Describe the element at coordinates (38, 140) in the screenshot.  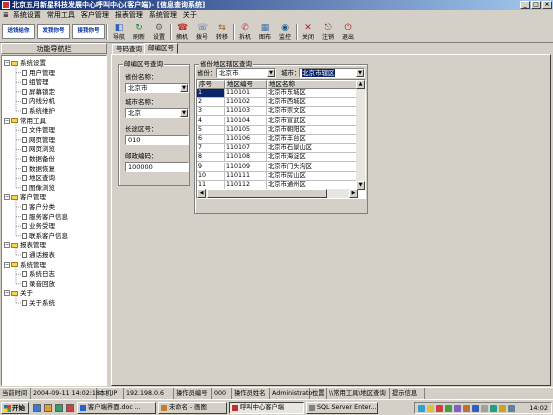
I see `tree-item: 网页管理` at that location.